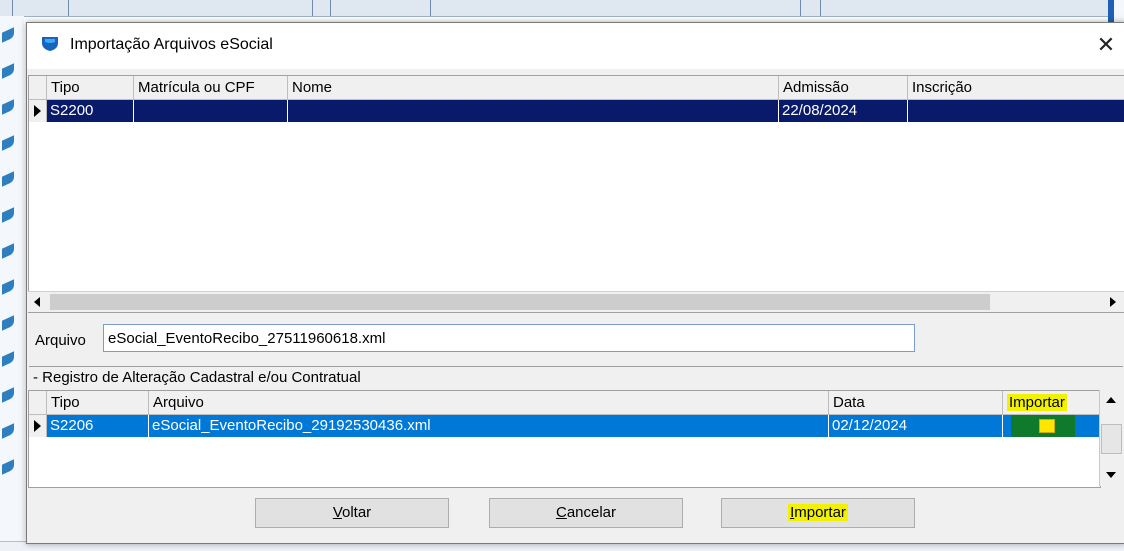 This screenshot has width=1124, height=551. Describe the element at coordinates (561, 512) in the screenshot. I see `cancelar-accel: C` at that location.